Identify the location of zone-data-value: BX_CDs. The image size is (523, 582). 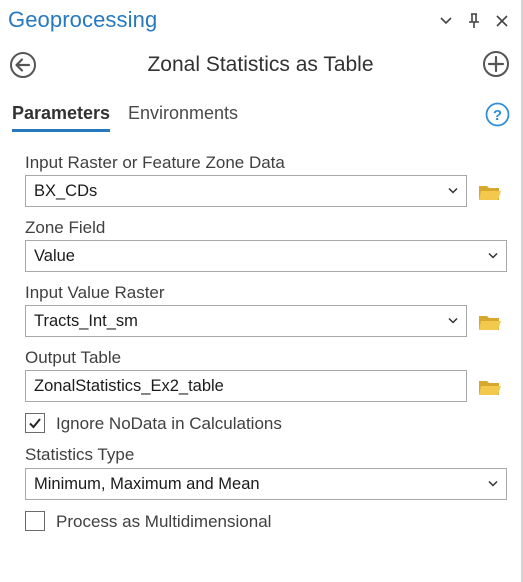
(66, 191).